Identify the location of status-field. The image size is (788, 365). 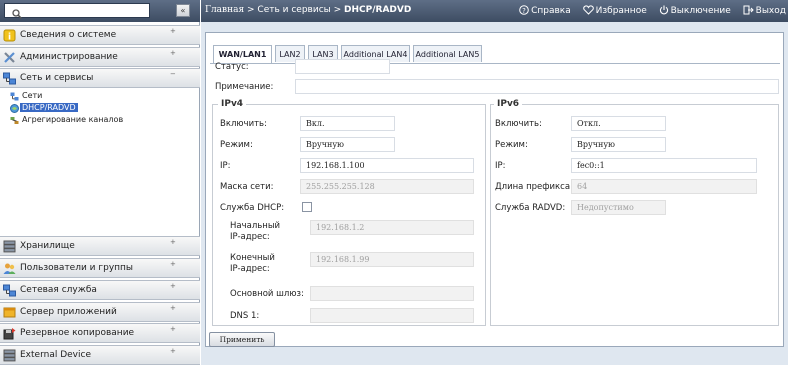
(342, 66).